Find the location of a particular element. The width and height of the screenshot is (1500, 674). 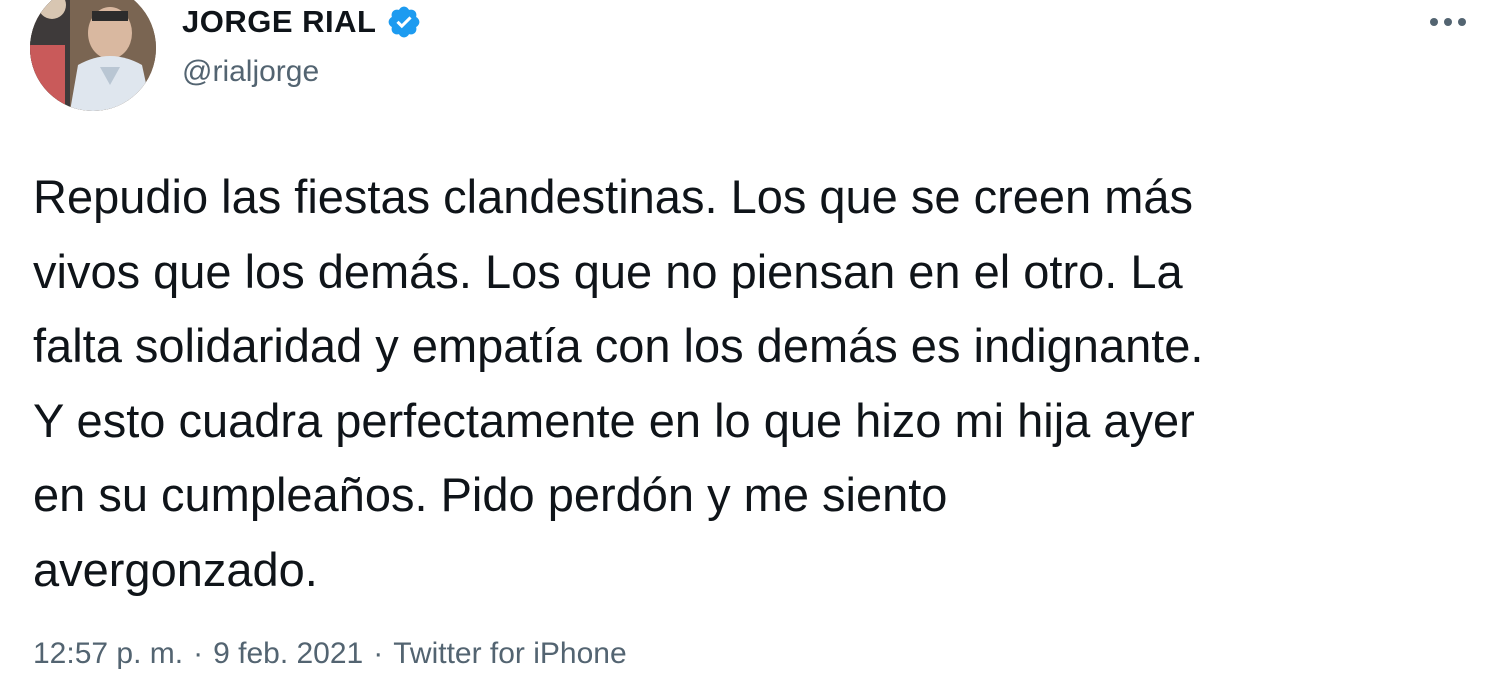

more-horizontal-icon is located at coordinates (1448, 22).